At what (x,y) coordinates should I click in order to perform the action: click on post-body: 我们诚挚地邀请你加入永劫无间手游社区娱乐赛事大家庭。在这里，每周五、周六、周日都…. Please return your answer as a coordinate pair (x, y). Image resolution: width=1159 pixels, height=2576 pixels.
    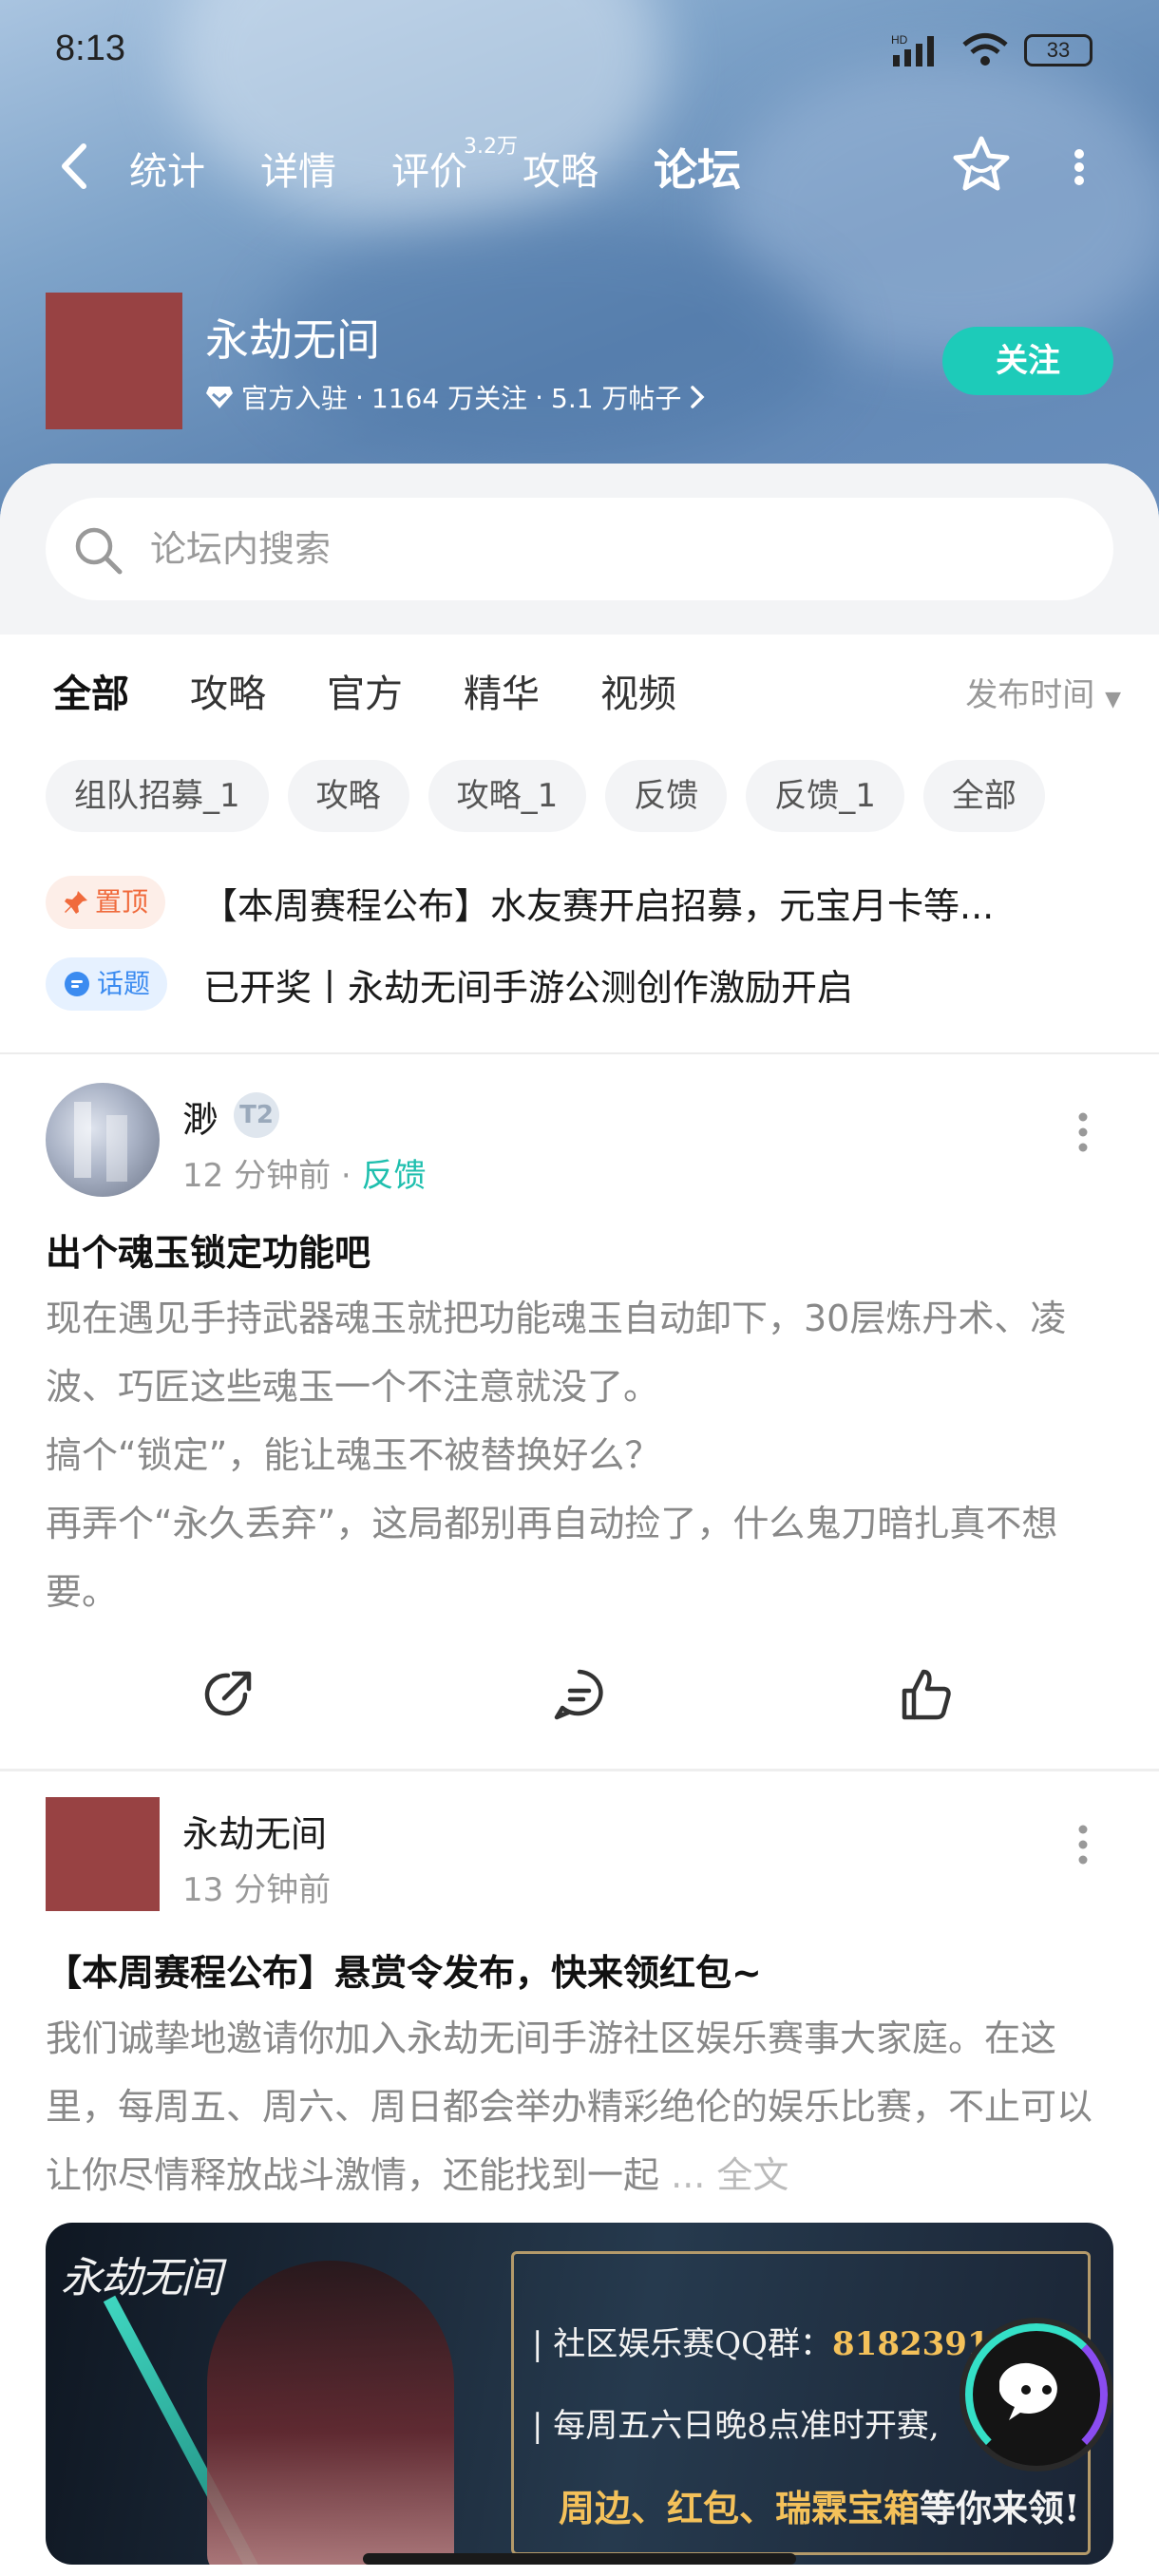
    Looking at the image, I should click on (582, 2106).